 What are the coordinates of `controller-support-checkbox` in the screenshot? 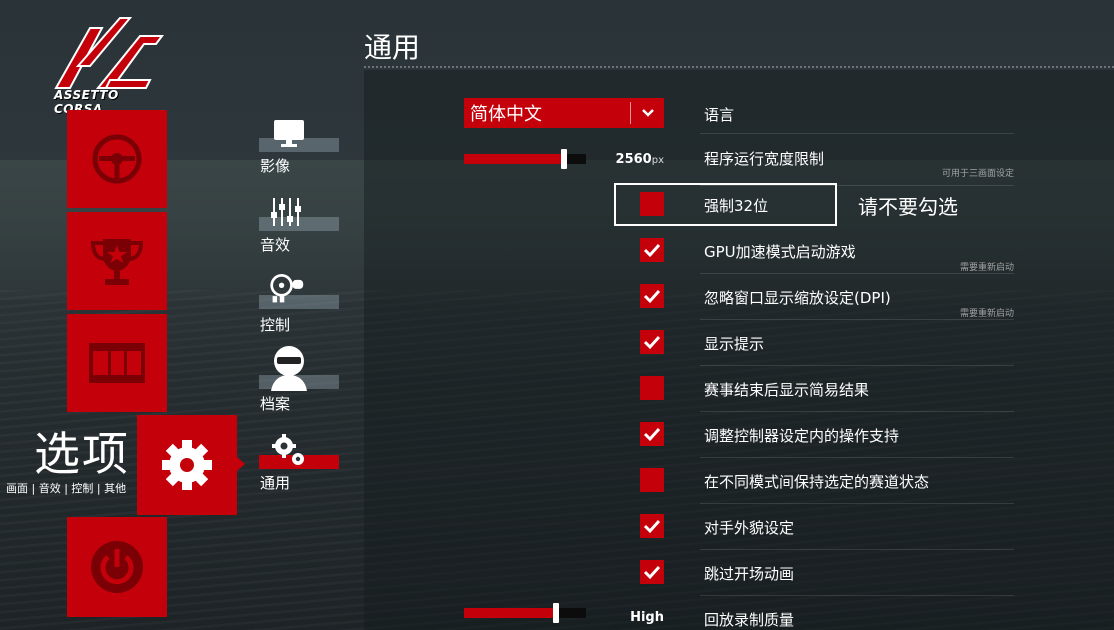 It's located at (652, 434).